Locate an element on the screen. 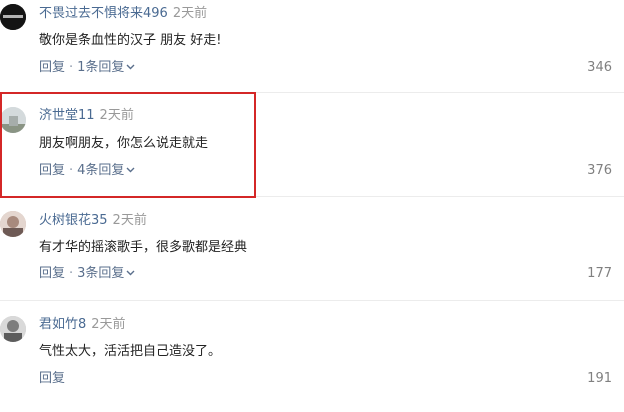  reply-count: 4条回复 is located at coordinates (101, 170).